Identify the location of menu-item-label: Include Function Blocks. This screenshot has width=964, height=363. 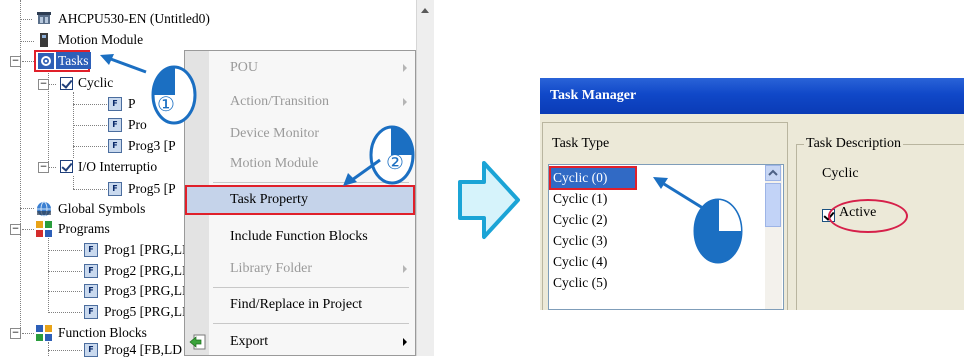
(299, 236).